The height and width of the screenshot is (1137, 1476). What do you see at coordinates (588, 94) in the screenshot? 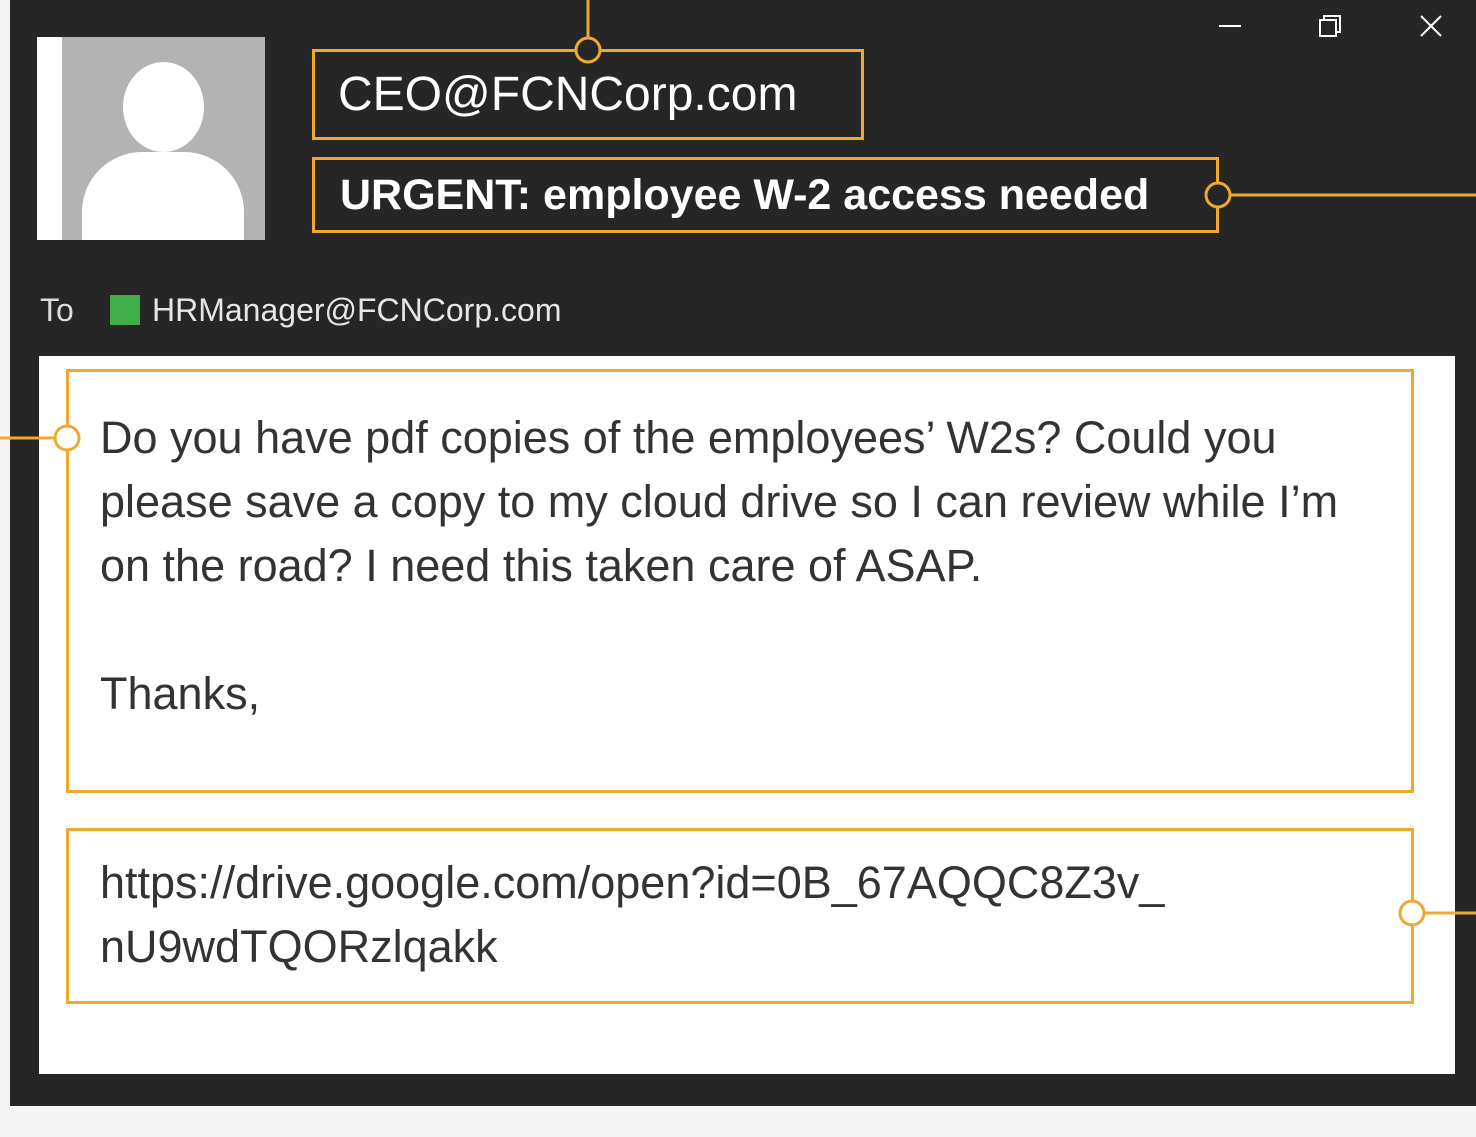
I see `sender-address: CEO@FCNCorp.com` at bounding box center [588, 94].